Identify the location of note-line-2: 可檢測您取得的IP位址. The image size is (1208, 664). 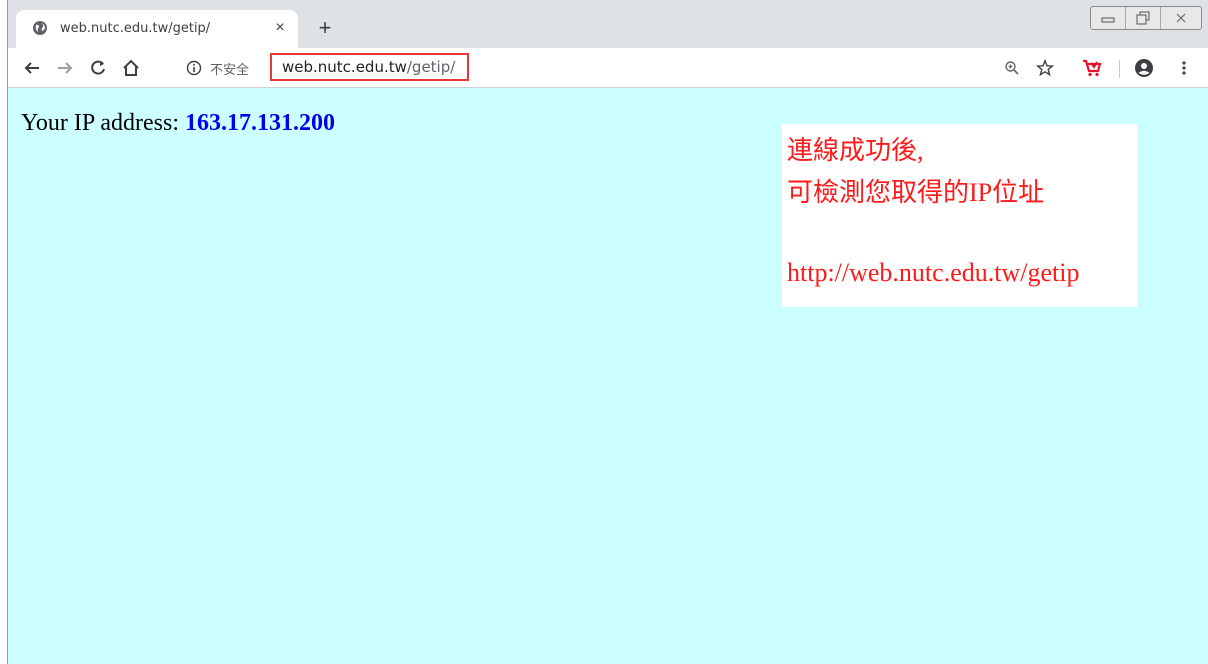
(916, 192).